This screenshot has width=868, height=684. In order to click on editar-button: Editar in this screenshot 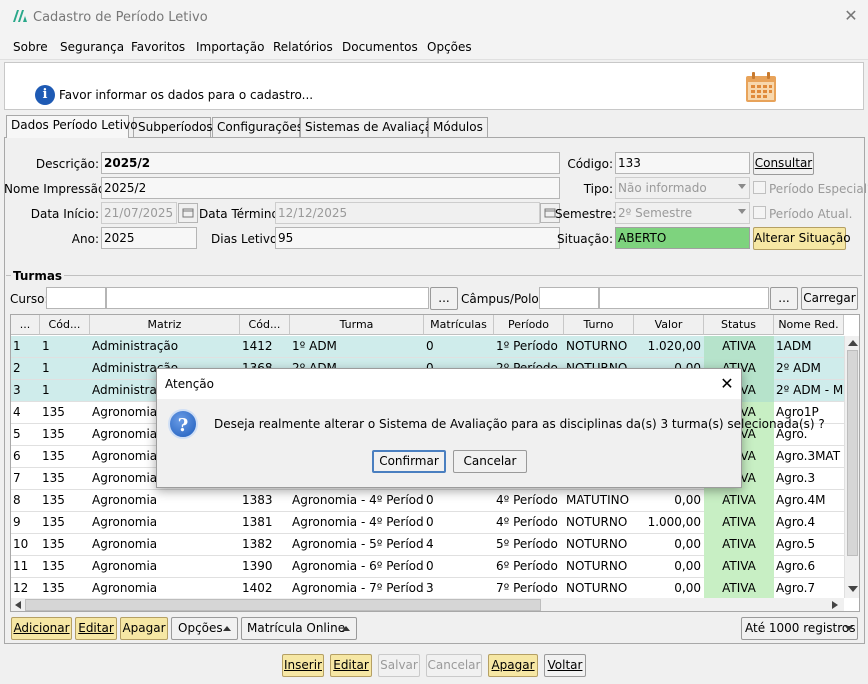, I will do `click(351, 665)`.